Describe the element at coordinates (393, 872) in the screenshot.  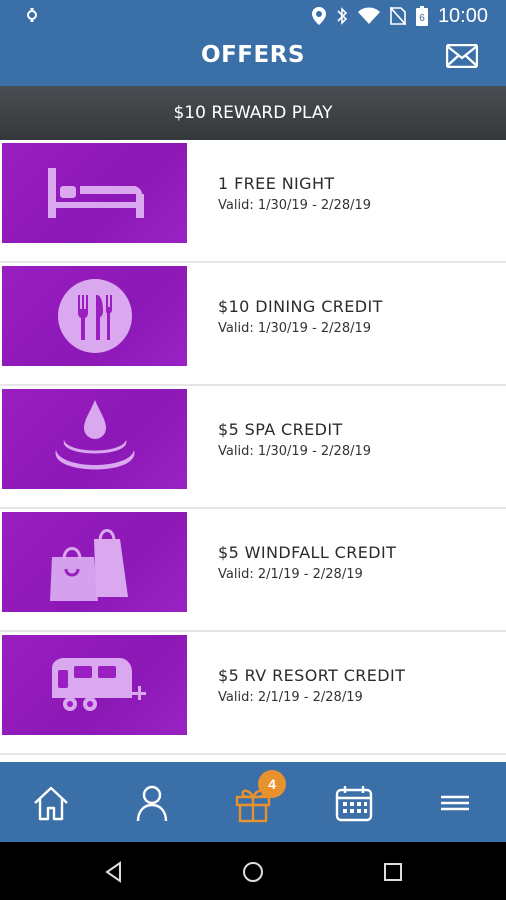
I see `recents-icon` at that location.